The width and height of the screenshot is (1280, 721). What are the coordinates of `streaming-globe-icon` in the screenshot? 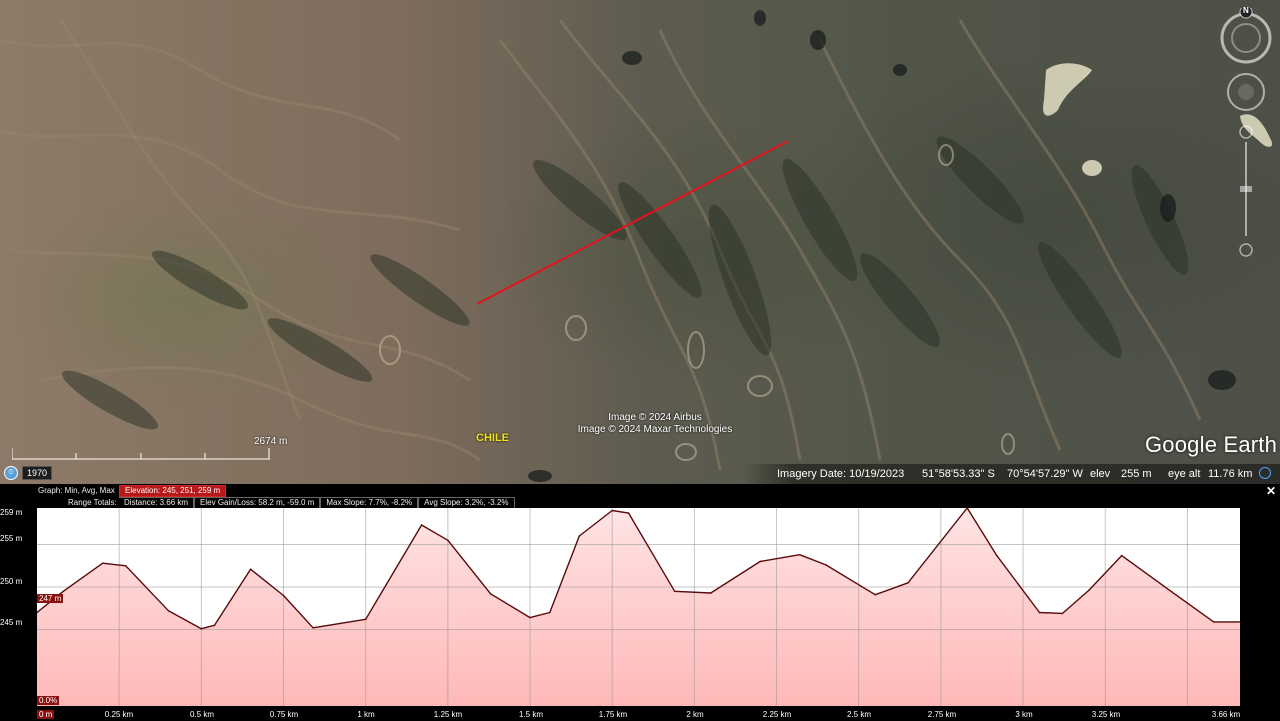 It's located at (1265, 473).